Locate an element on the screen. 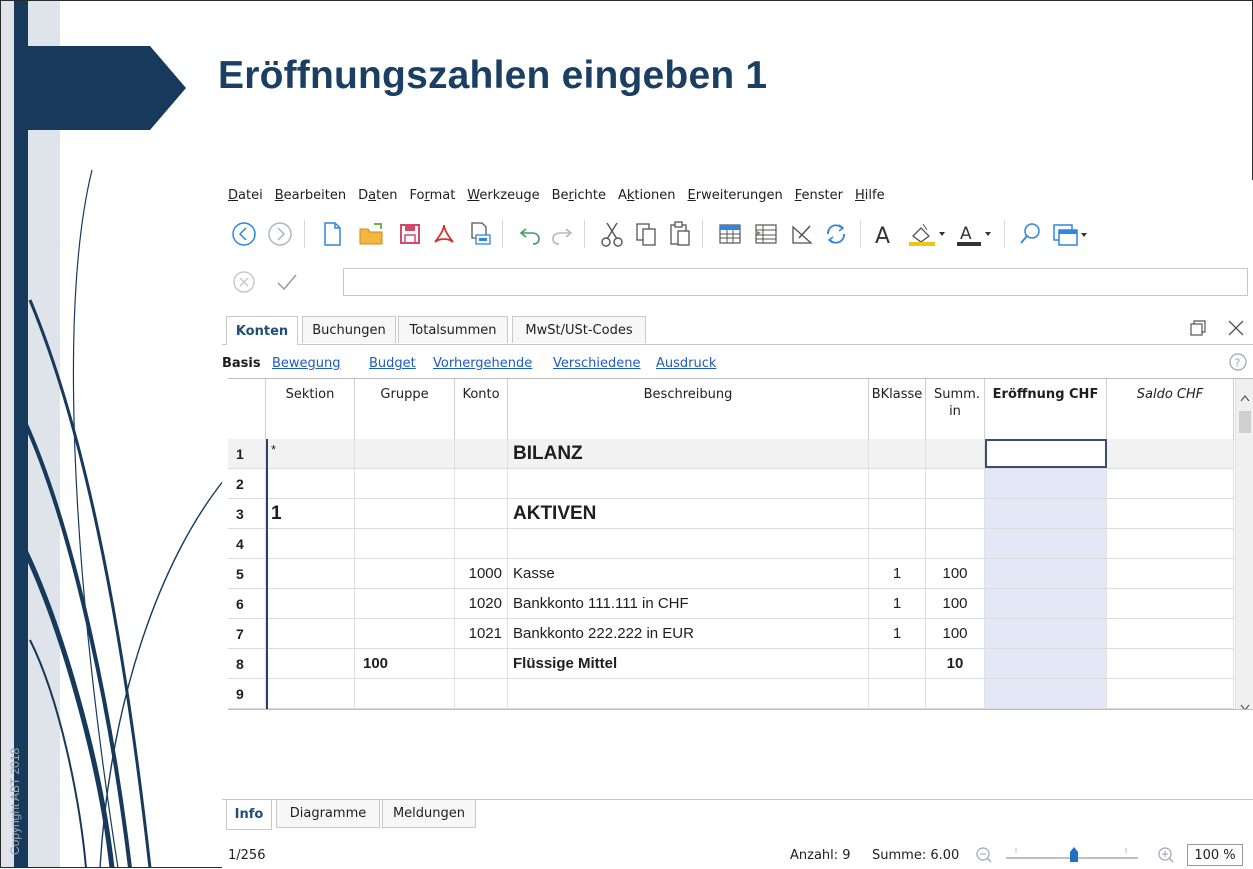 The width and height of the screenshot is (1253, 869). column-header-gruppe: Gruppe is located at coordinates (405, 409).